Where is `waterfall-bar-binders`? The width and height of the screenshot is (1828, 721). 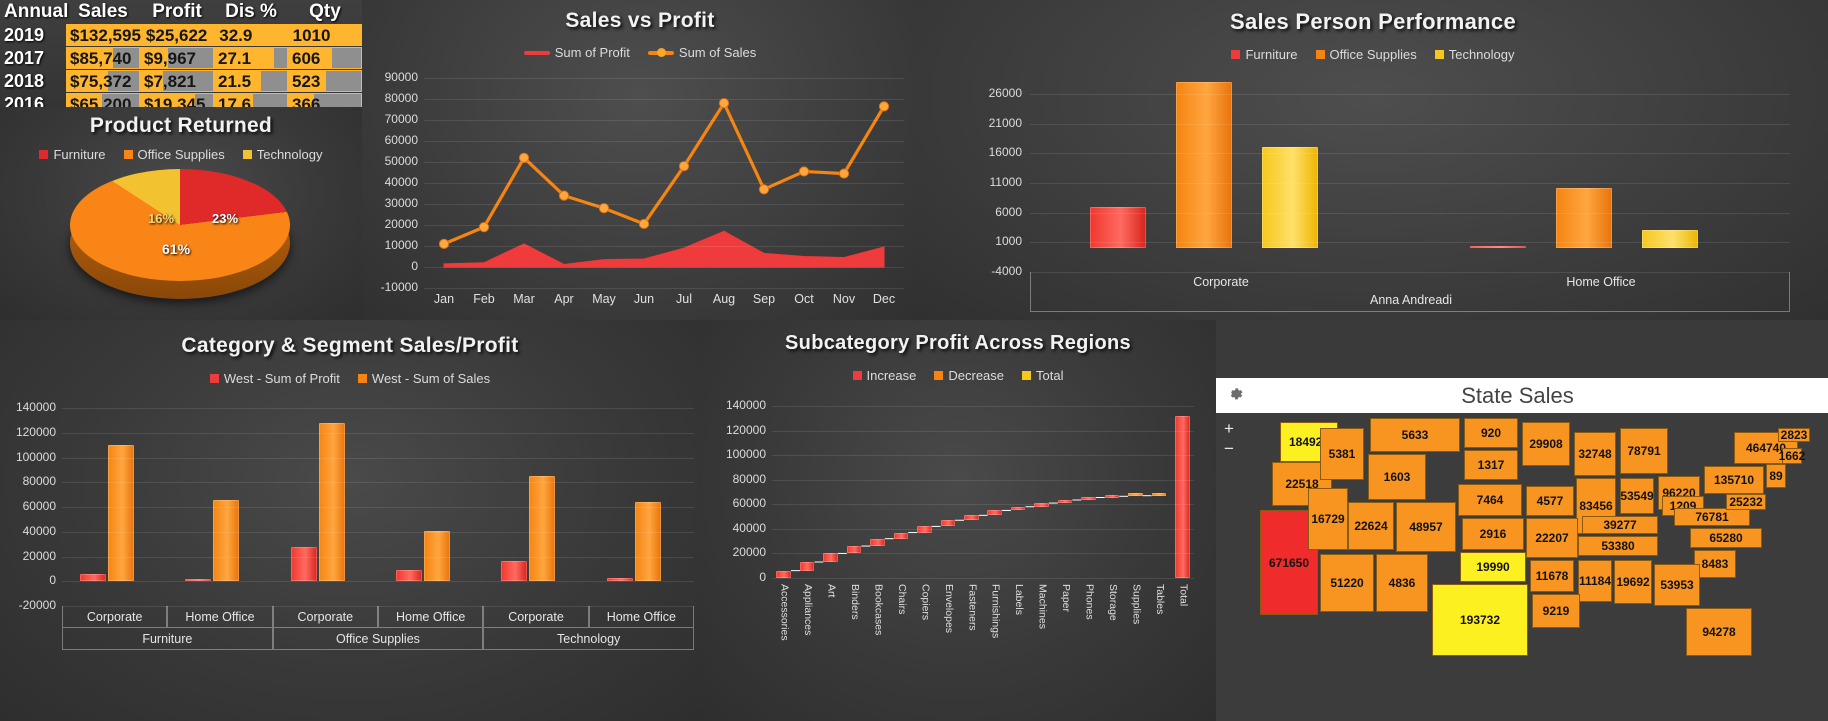 waterfall-bar-binders is located at coordinates (854, 550).